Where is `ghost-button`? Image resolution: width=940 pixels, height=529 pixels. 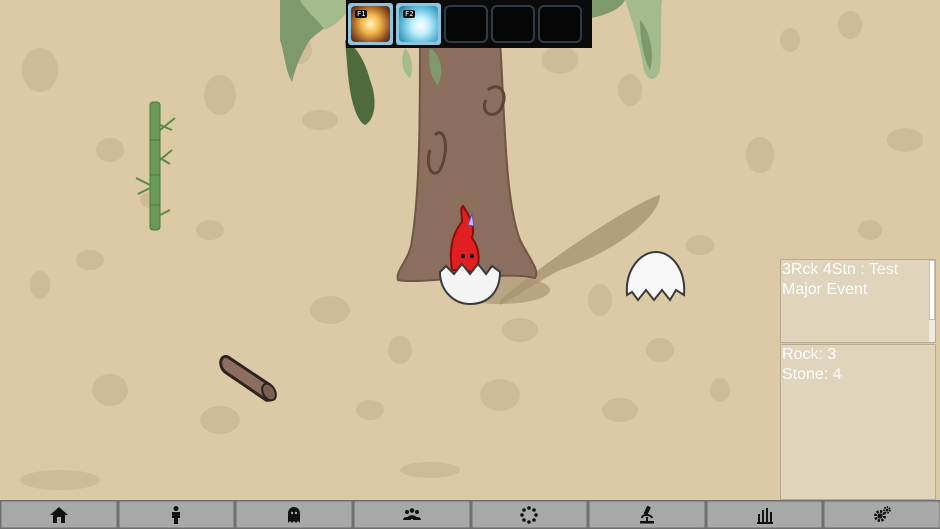
ghost-button is located at coordinates (294, 514).